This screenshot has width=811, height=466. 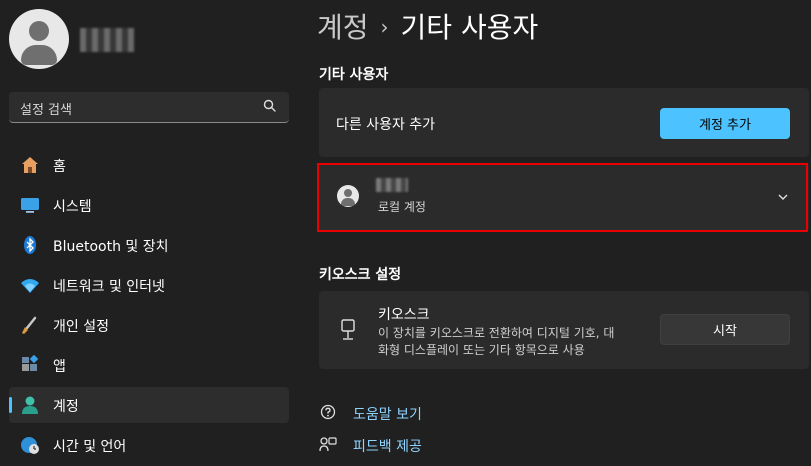 What do you see at coordinates (59, 367) in the screenshot?
I see `sidebar-item-label: 앱` at bounding box center [59, 367].